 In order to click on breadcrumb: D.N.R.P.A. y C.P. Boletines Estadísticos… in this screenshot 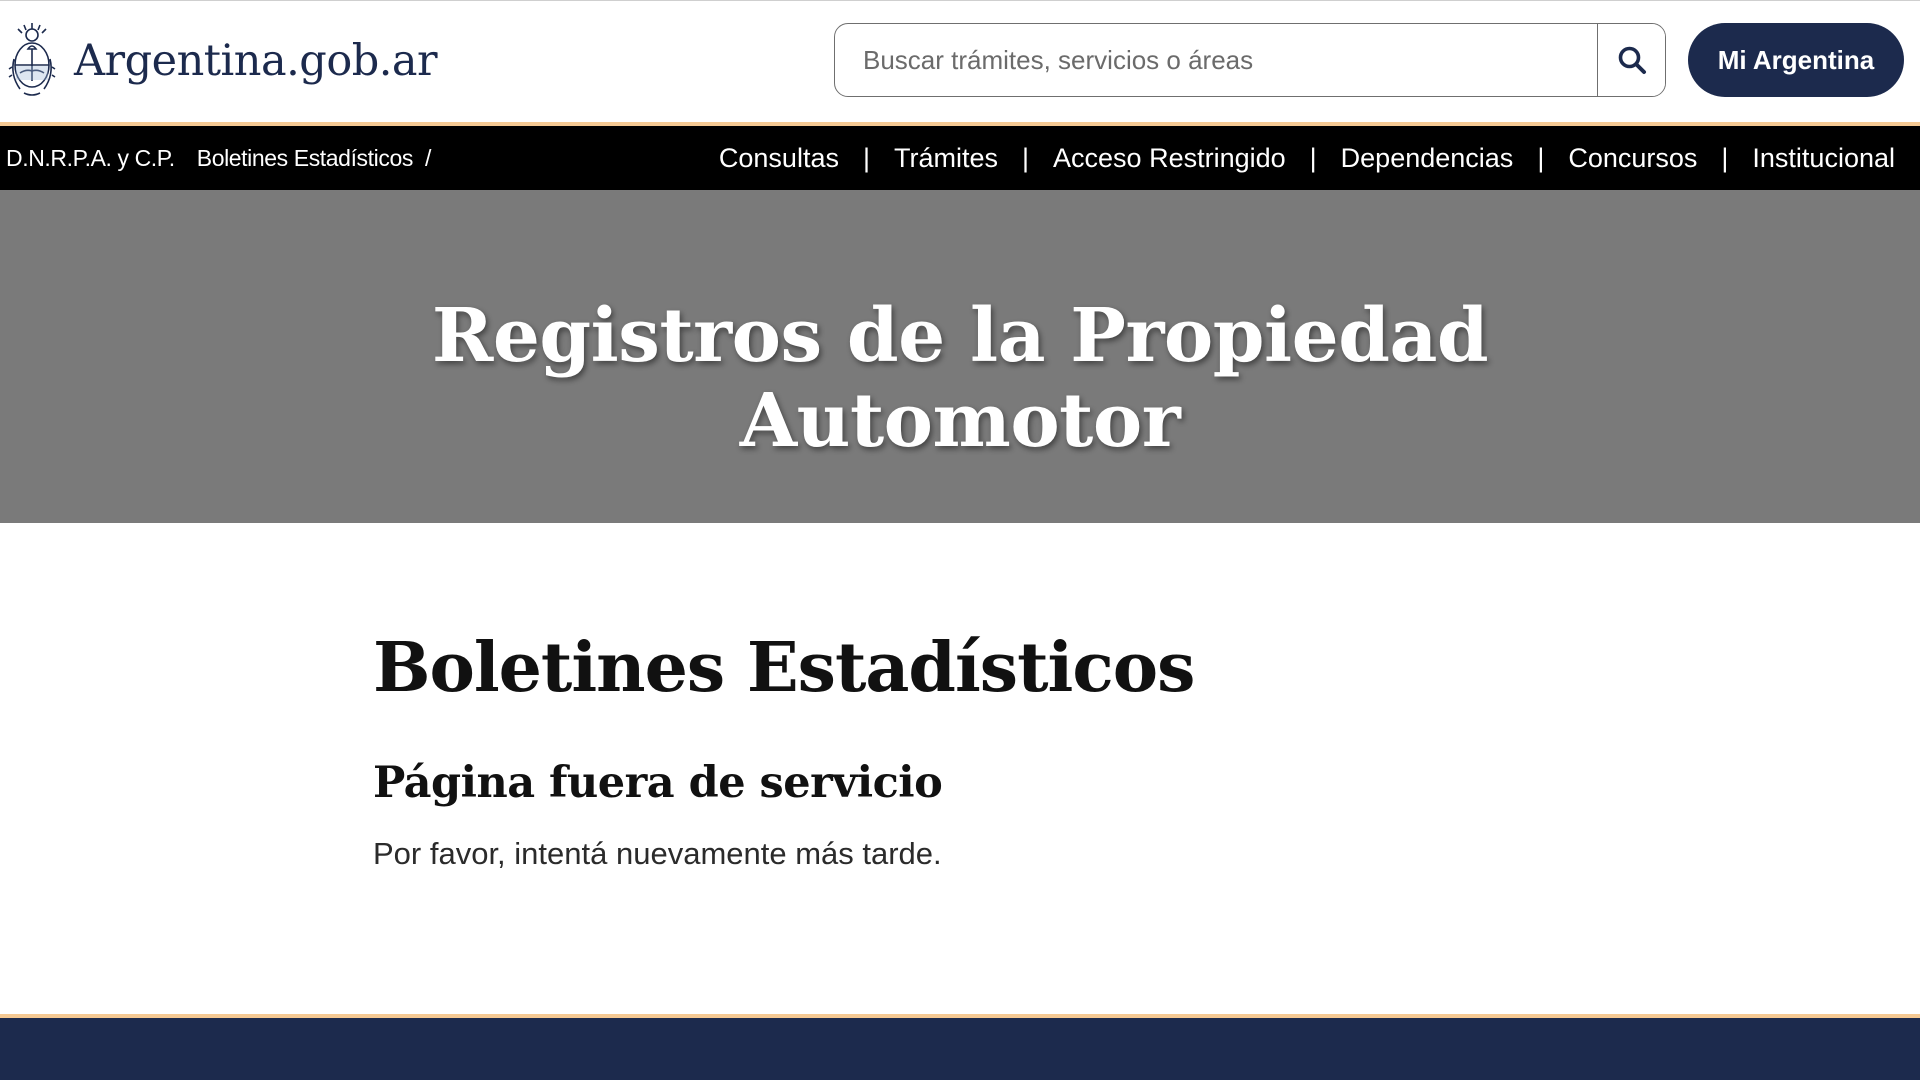, I will do `click(218, 158)`.